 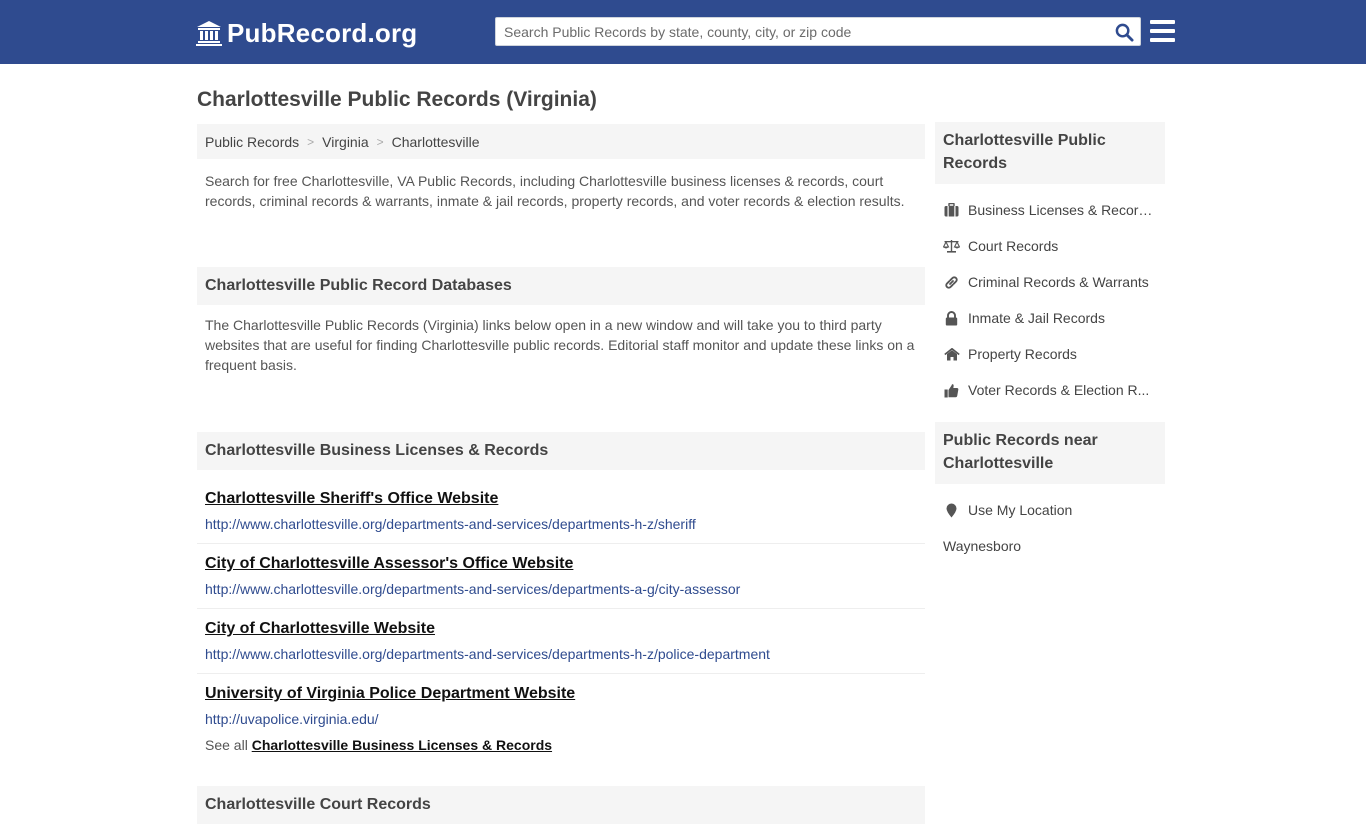 What do you see at coordinates (561, 629) in the screenshot?
I see `record-title-link: City of Charlottesville Website` at bounding box center [561, 629].